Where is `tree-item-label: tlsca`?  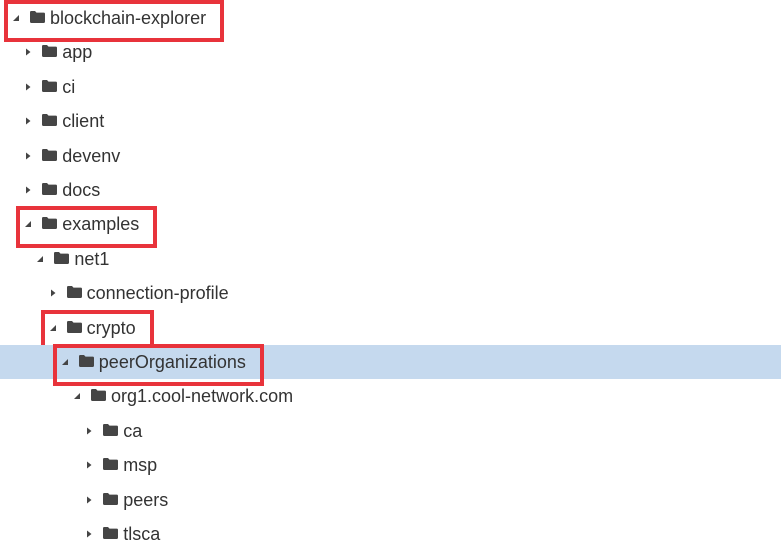
tree-item-label: tlsca is located at coordinates (142, 534).